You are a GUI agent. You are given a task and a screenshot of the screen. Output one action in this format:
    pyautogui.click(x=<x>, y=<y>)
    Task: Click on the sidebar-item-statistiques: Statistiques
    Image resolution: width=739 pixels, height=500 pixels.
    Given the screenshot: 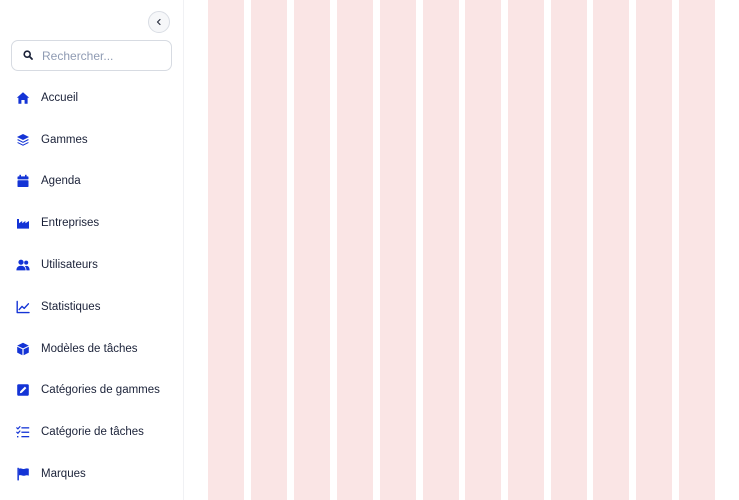 What is the action you would take?
    pyautogui.click(x=92, y=307)
    